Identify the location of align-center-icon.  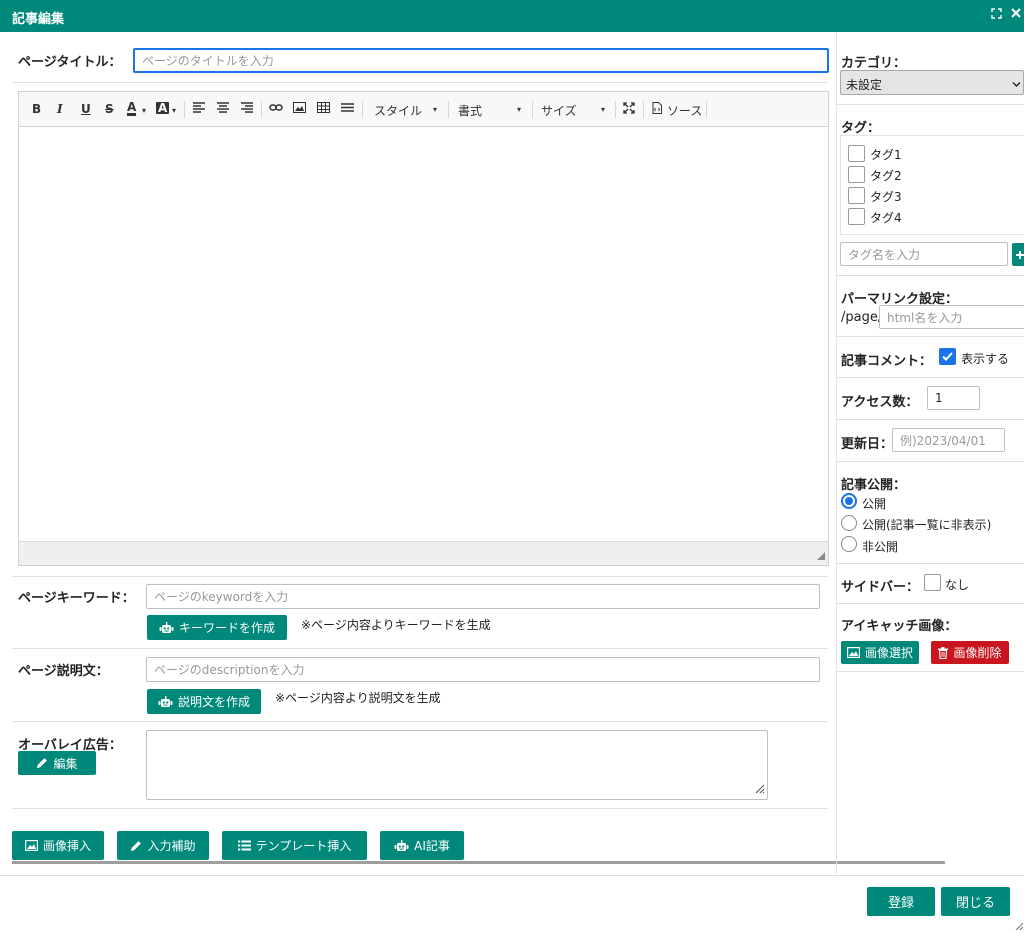
(223, 109).